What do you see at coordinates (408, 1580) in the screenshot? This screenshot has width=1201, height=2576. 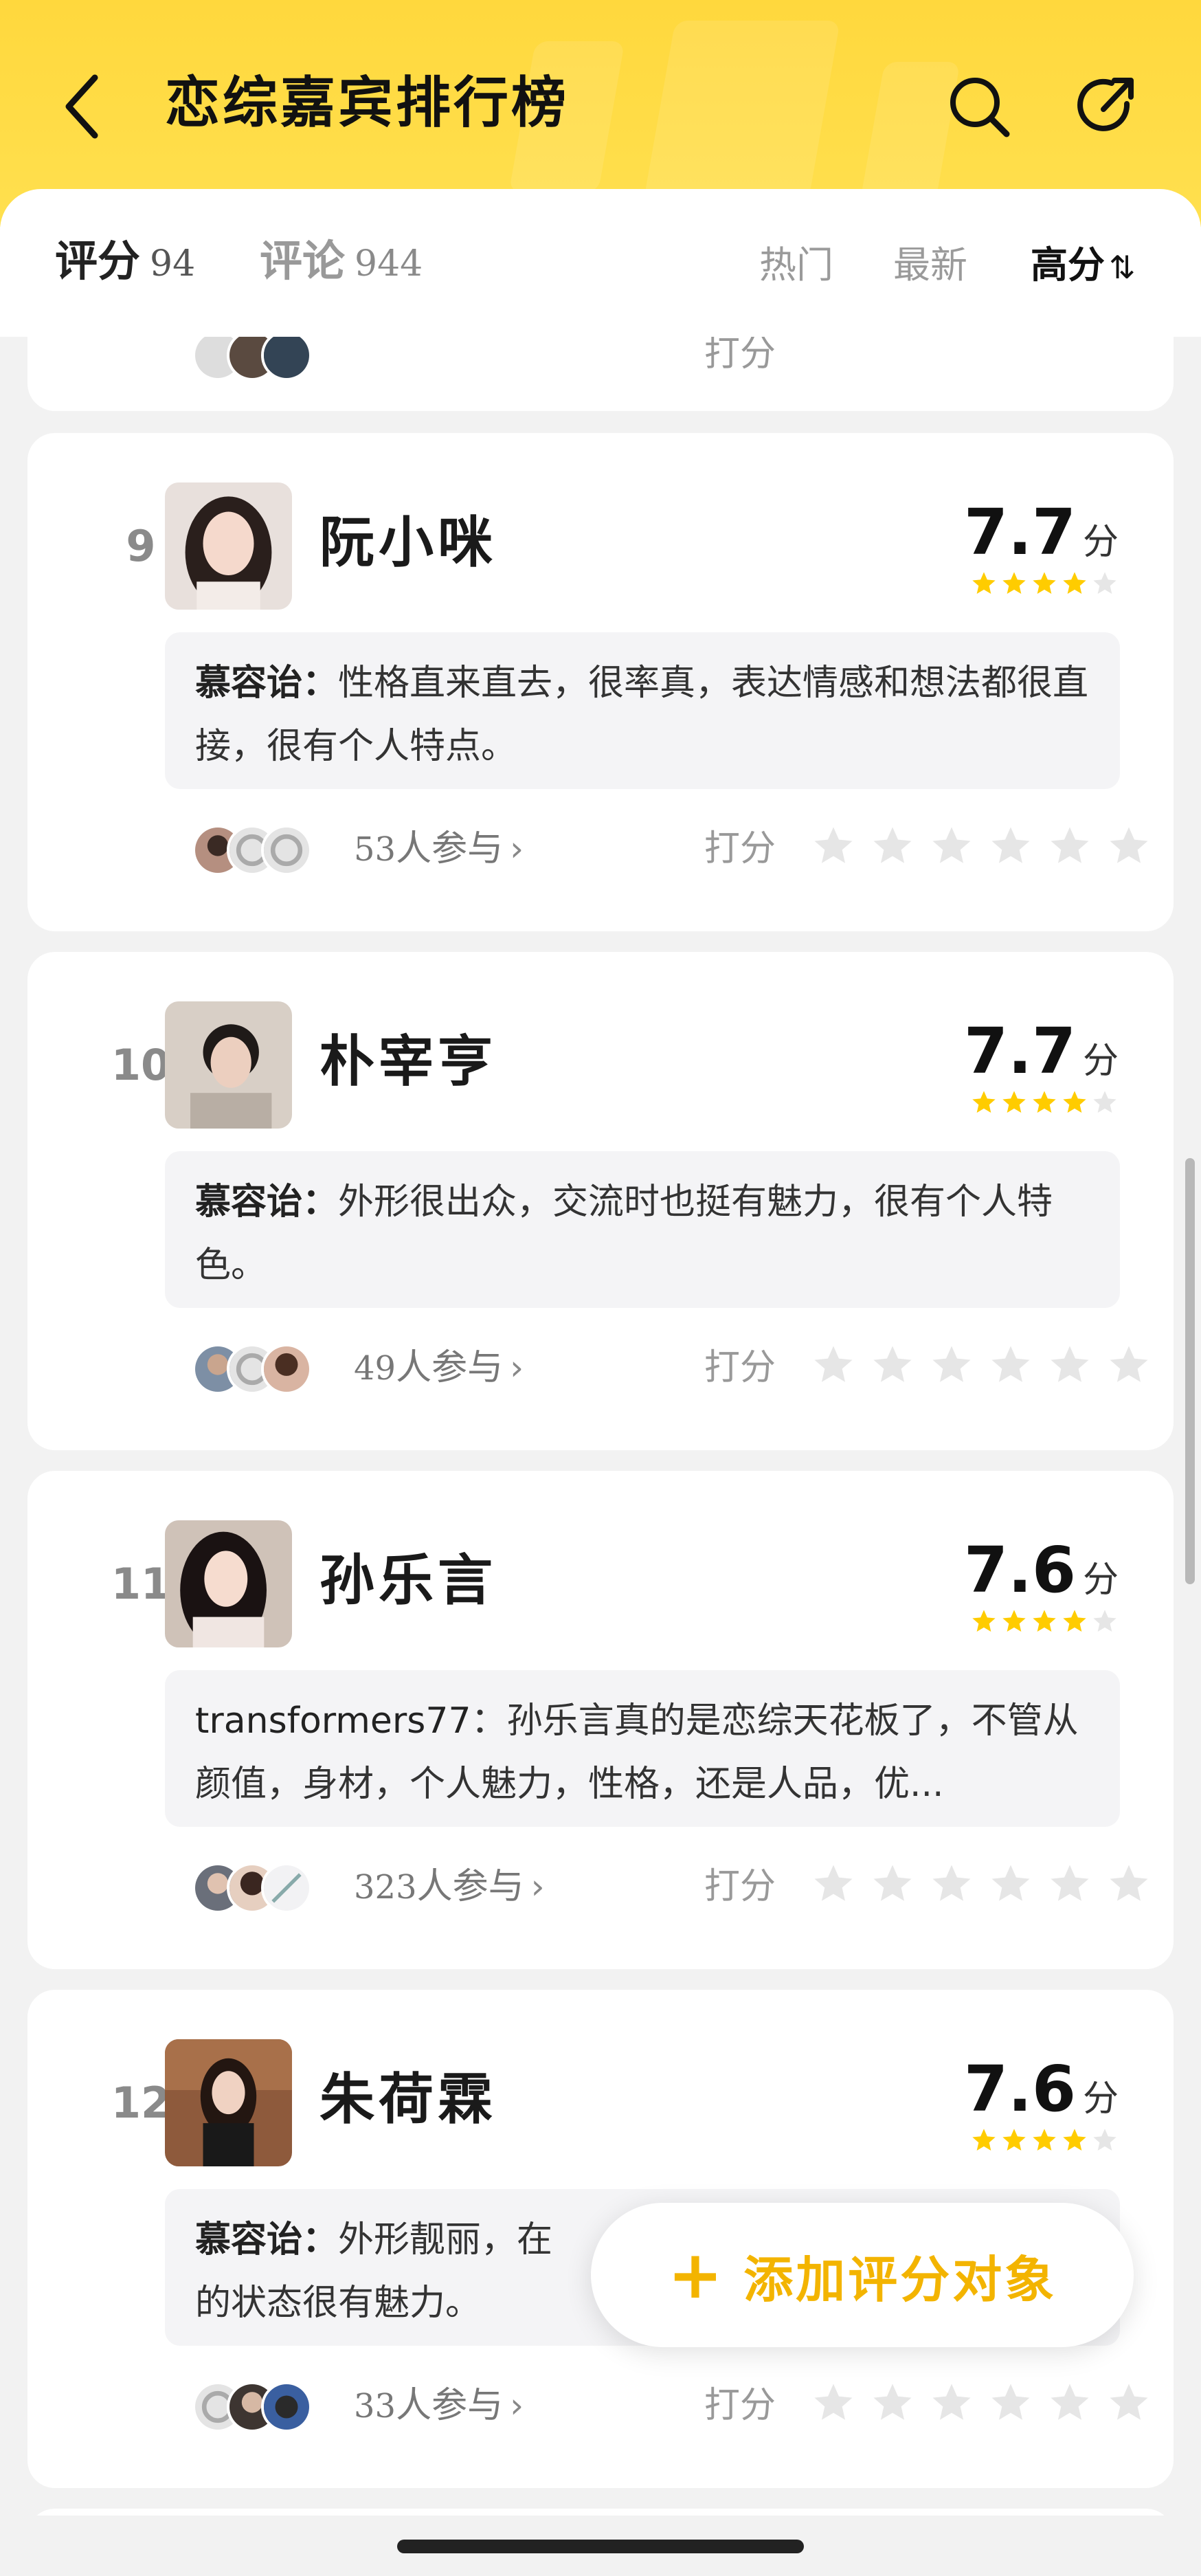 I see `guest-name: 孙乐言` at bounding box center [408, 1580].